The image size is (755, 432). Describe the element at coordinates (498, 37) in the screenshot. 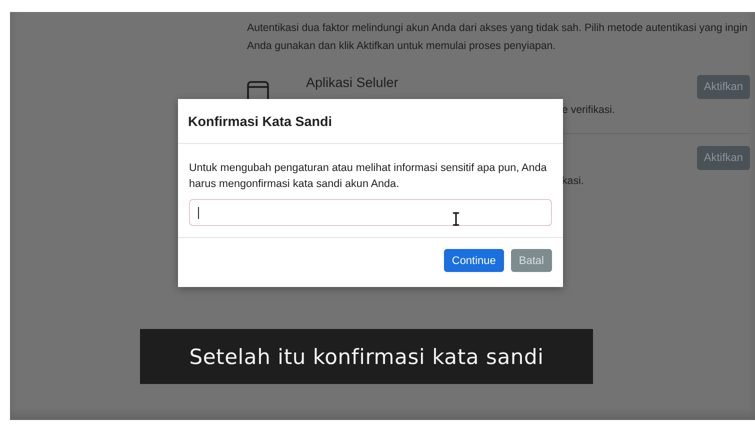

I see `intro-text: Autentikasi dua faktor melindungi akun Anda dari akses yang tidak sah. Pilih metode autentikasi yang ingin Anda gunakan dan klik Aktifkan untuk memulai proses penyiapan.` at that location.